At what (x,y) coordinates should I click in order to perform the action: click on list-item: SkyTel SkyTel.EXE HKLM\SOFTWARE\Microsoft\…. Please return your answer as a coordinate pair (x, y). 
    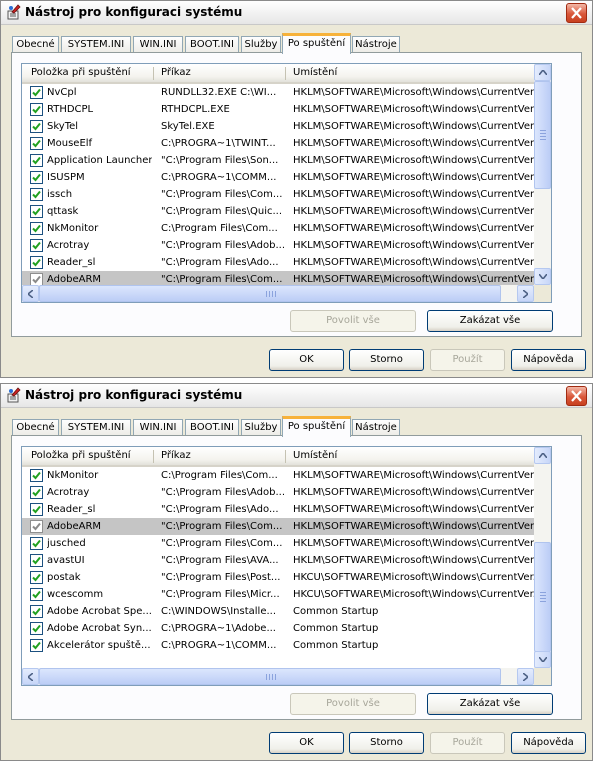
    Looking at the image, I should click on (278, 126).